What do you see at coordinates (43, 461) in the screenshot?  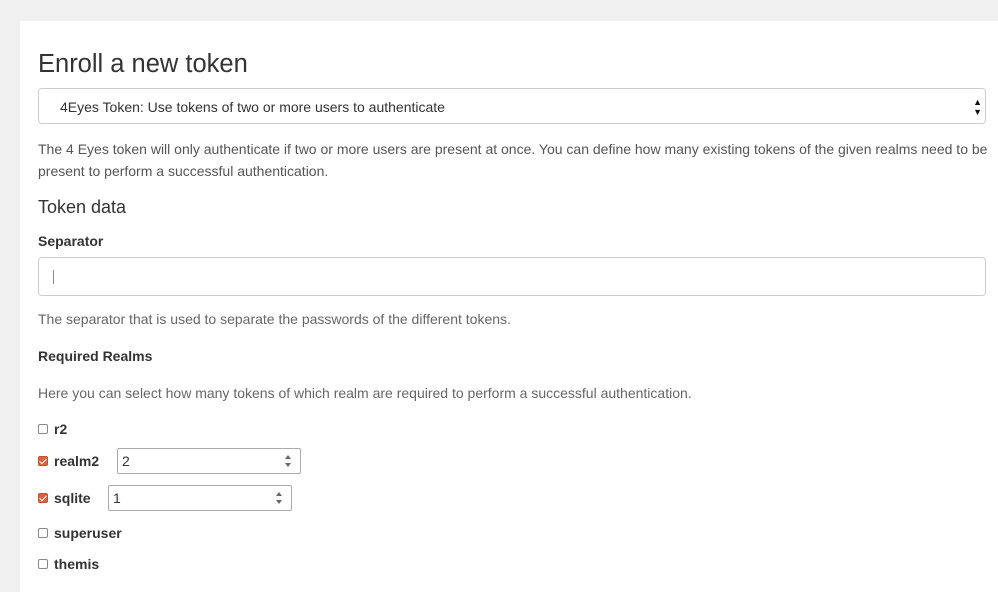 I see `realm-checkbox-realm2` at bounding box center [43, 461].